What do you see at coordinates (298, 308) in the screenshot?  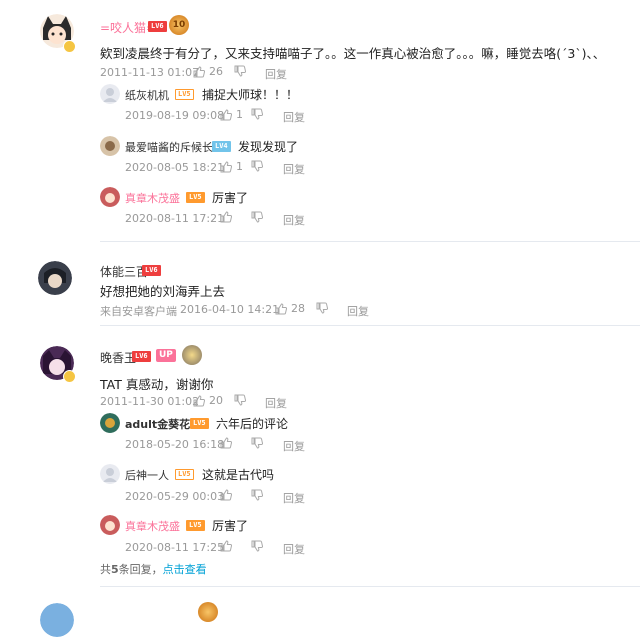 I see `like-count: 28` at bounding box center [298, 308].